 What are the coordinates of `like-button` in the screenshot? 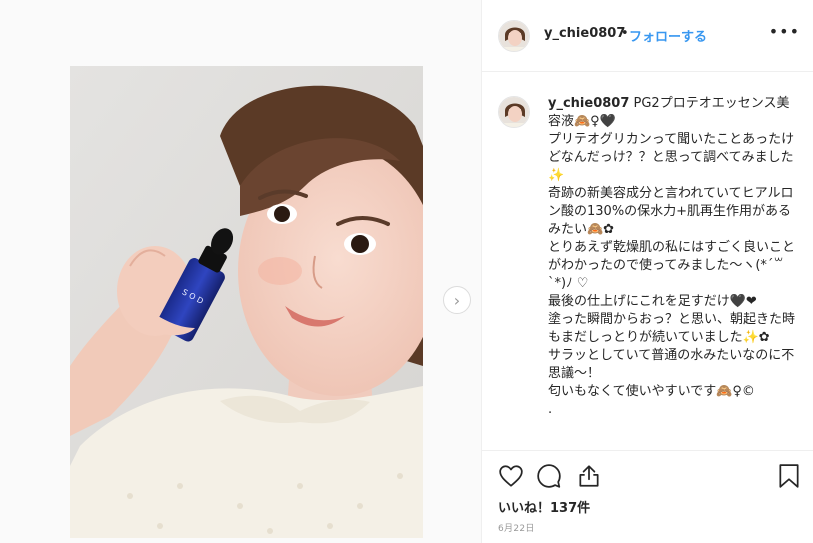 It's located at (511, 476).